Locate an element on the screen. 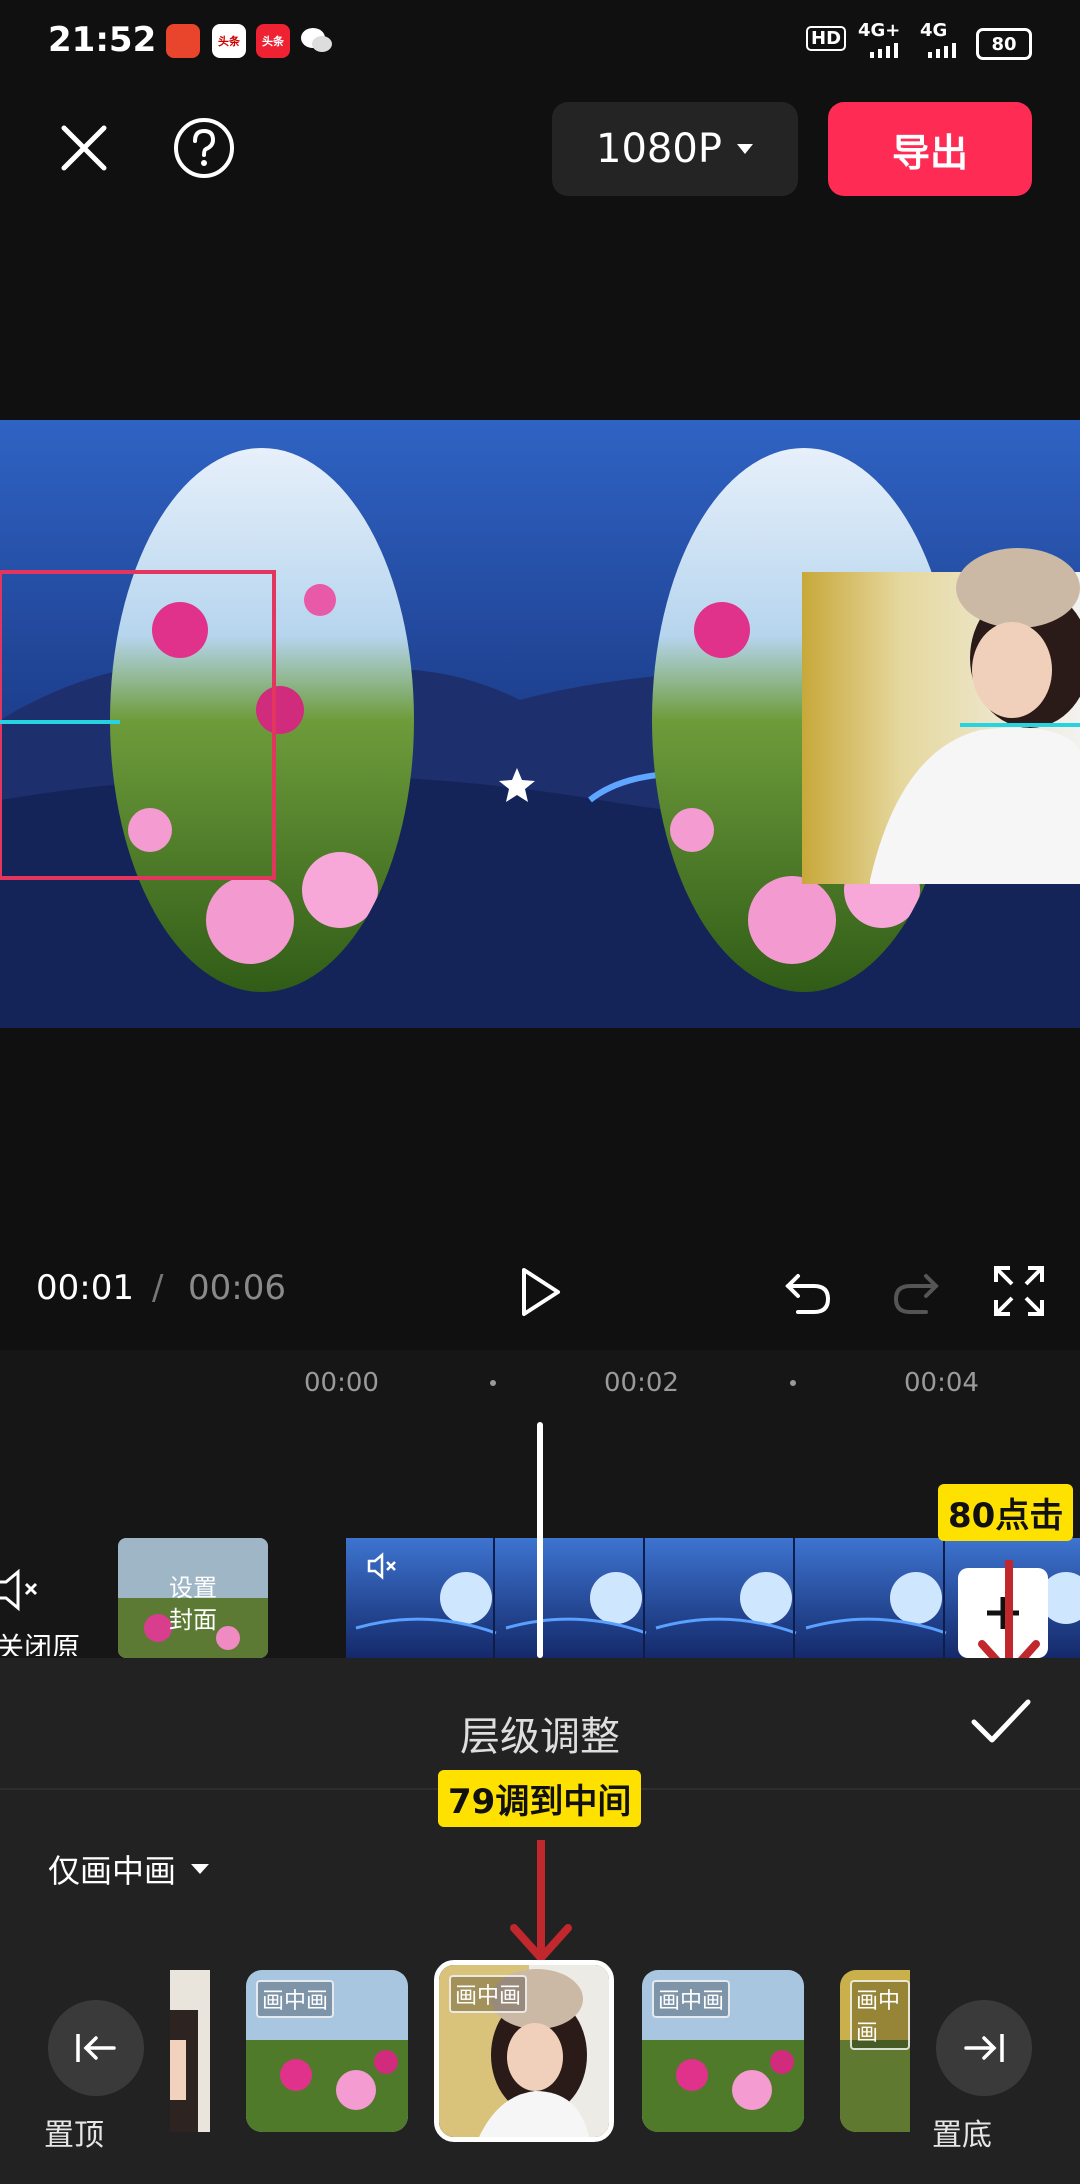 The width and height of the screenshot is (1080, 2184). panel-title: 层级调整 is located at coordinates (540, 1737).